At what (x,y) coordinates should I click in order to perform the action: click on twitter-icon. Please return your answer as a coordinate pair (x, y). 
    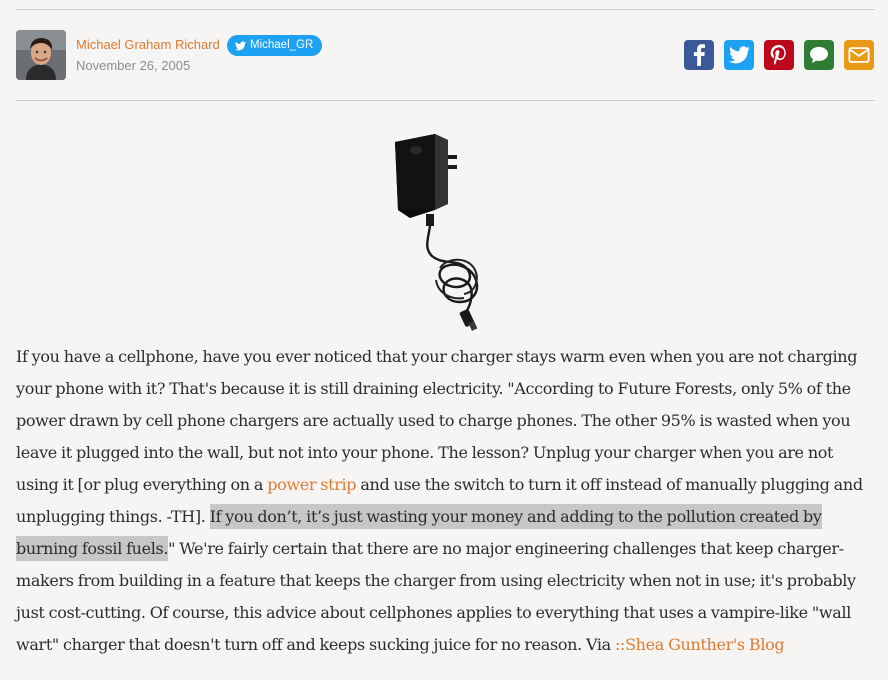
    Looking at the image, I should click on (739, 55).